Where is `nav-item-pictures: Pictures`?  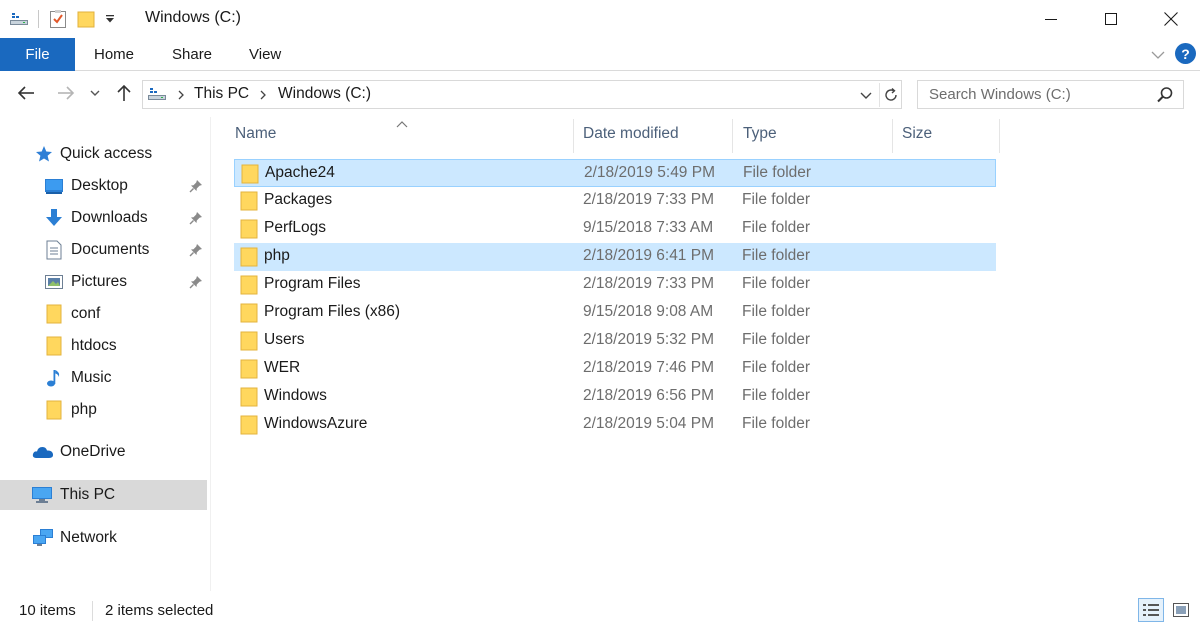 nav-item-pictures: Pictures is located at coordinates (103, 282).